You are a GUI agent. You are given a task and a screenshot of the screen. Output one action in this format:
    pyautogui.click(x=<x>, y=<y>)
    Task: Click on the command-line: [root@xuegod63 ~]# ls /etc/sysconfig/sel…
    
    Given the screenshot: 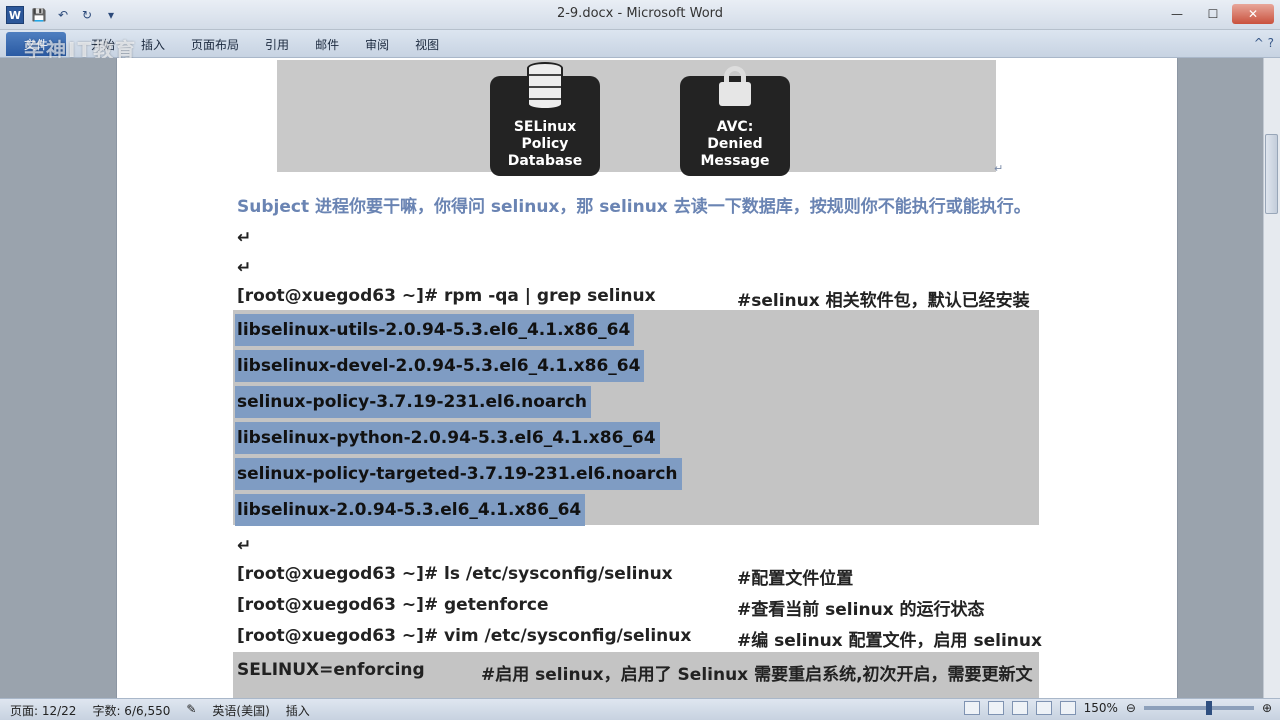 What is the action you would take?
    pyautogui.click(x=545, y=576)
    